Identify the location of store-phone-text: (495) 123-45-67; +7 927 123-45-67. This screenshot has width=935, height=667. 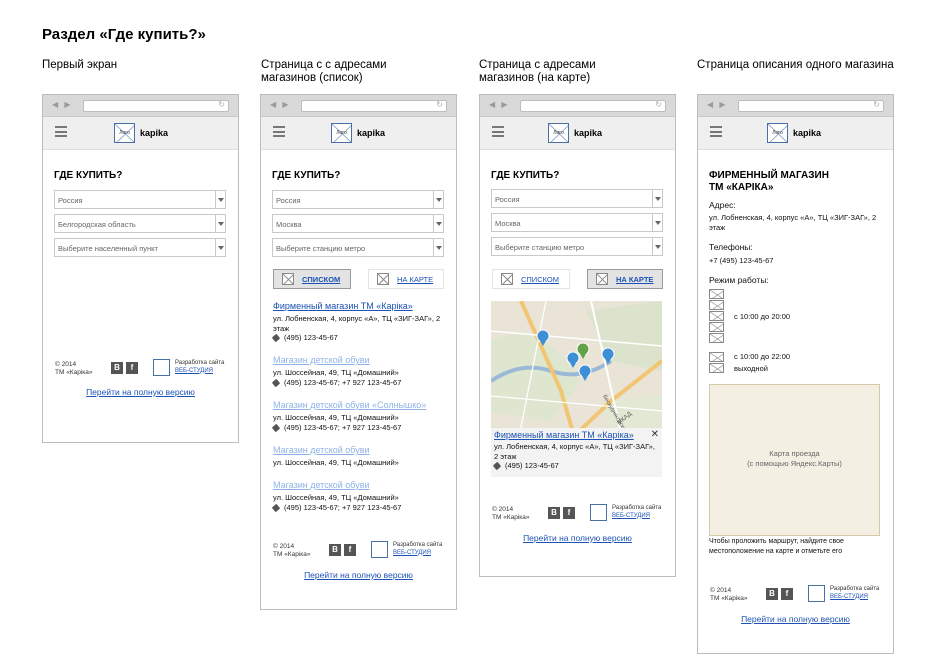
(343, 507).